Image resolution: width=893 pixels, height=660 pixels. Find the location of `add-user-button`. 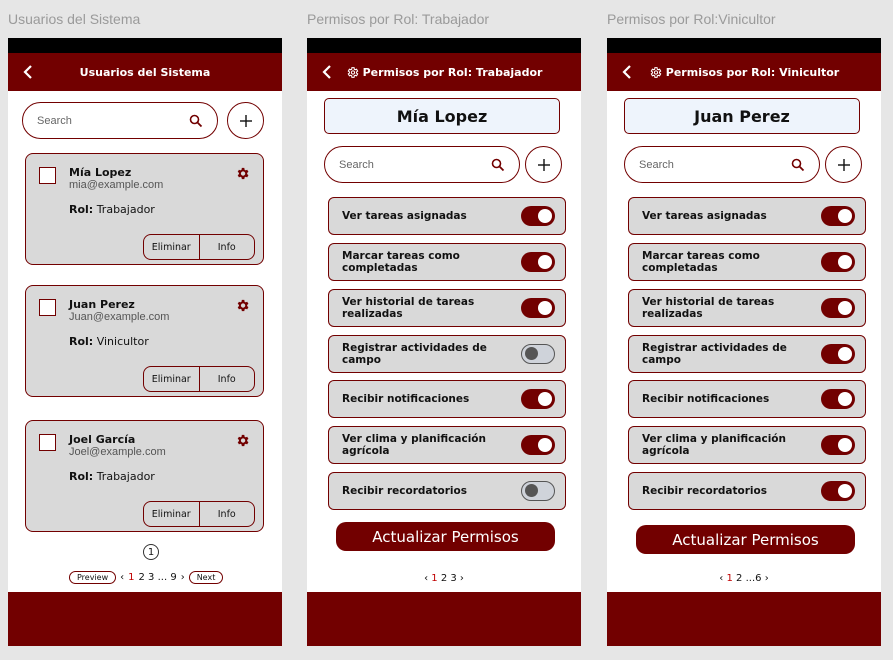

add-user-button is located at coordinates (245, 120).